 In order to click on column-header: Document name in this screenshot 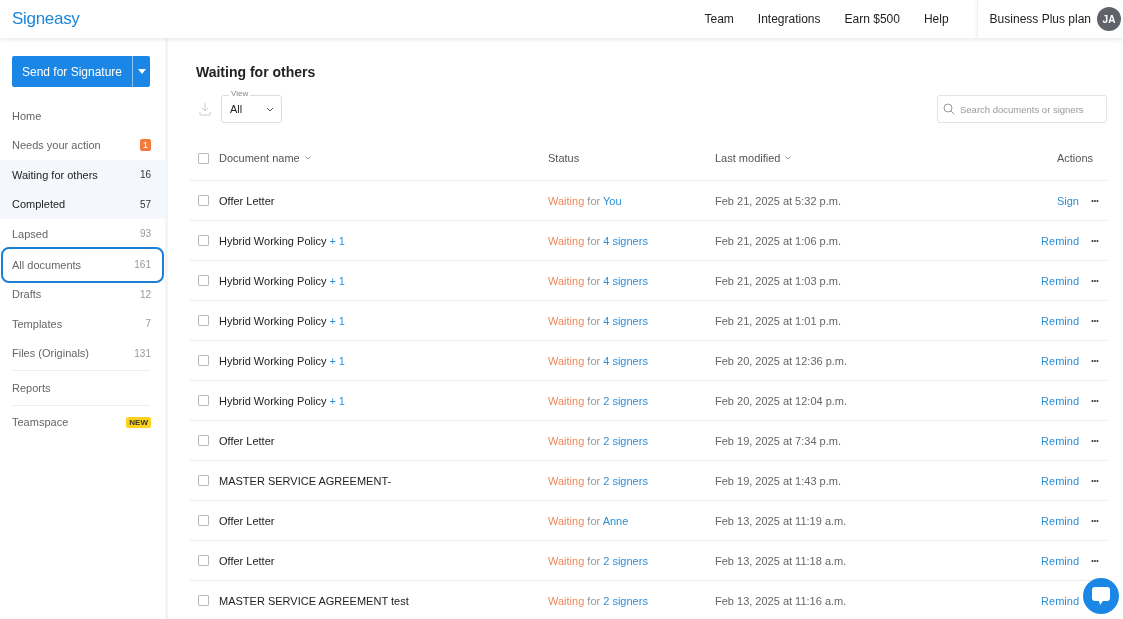, I will do `click(259, 158)`.